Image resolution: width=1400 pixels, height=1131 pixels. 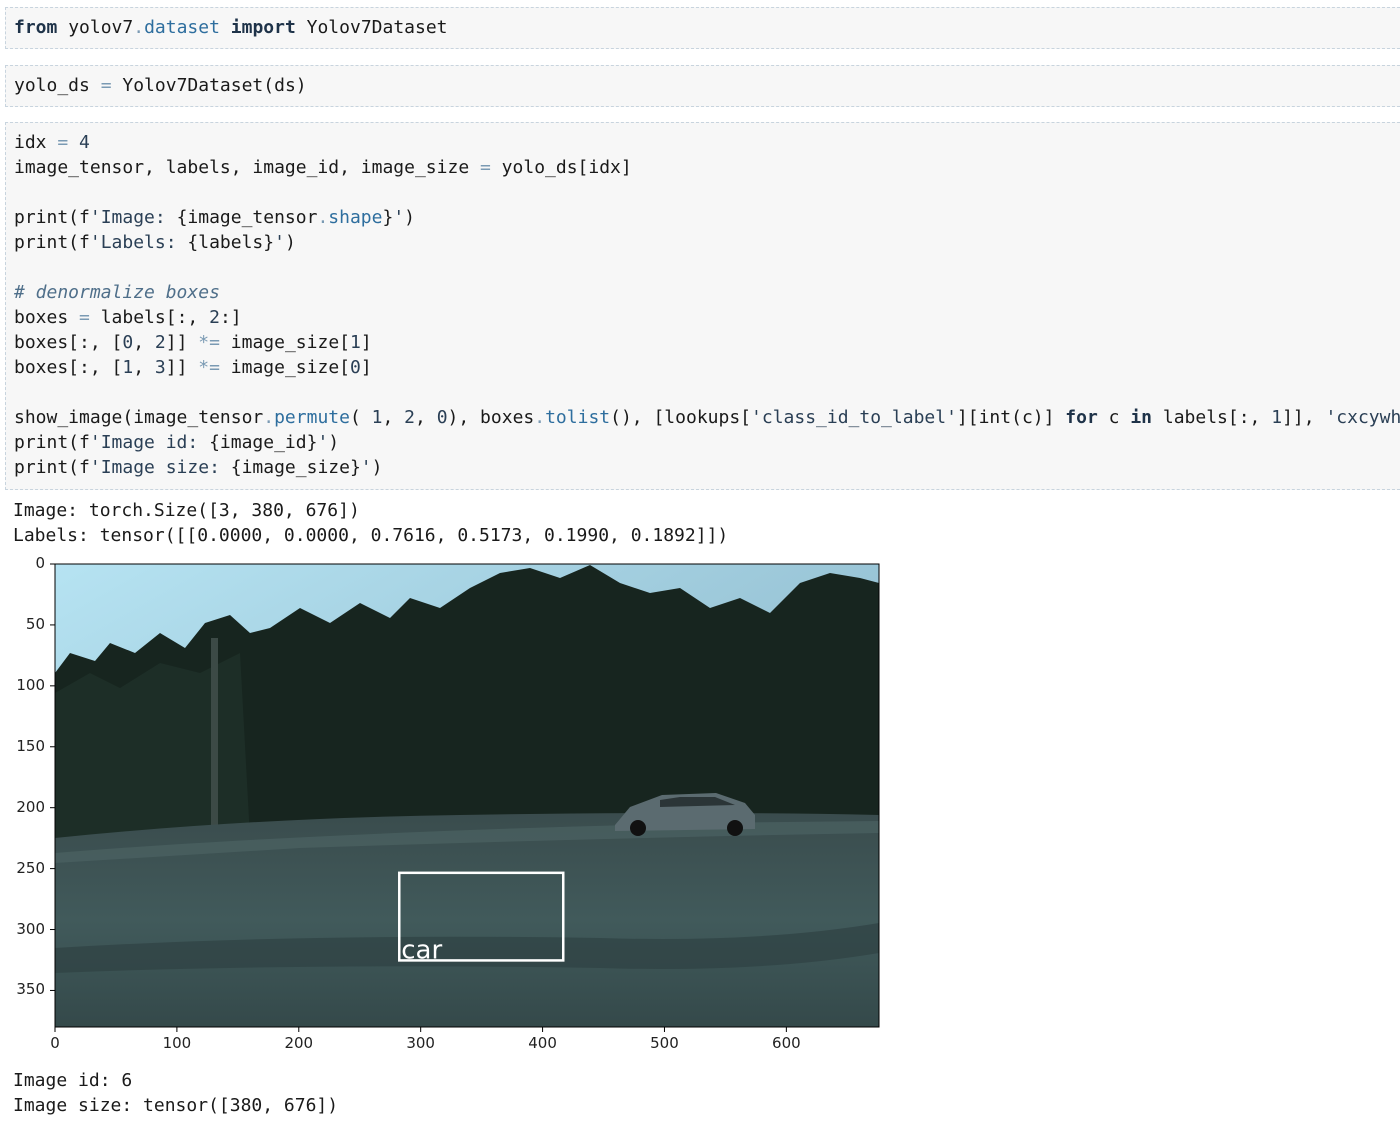 What do you see at coordinates (160, 367) in the screenshot?
I see `code-token: 3` at bounding box center [160, 367].